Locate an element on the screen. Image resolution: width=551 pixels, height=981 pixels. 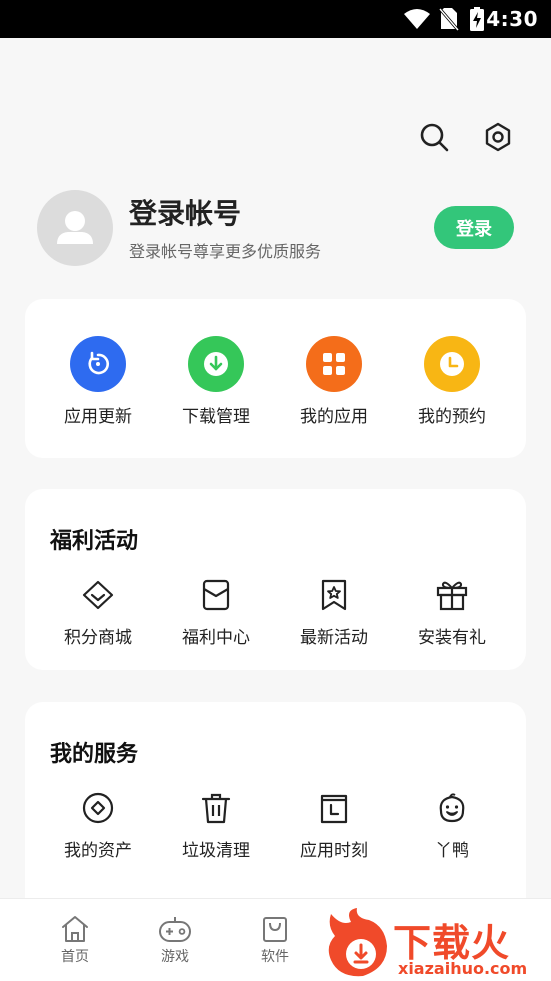
quick-action-label: 我的预约 is located at coordinates (452, 417).